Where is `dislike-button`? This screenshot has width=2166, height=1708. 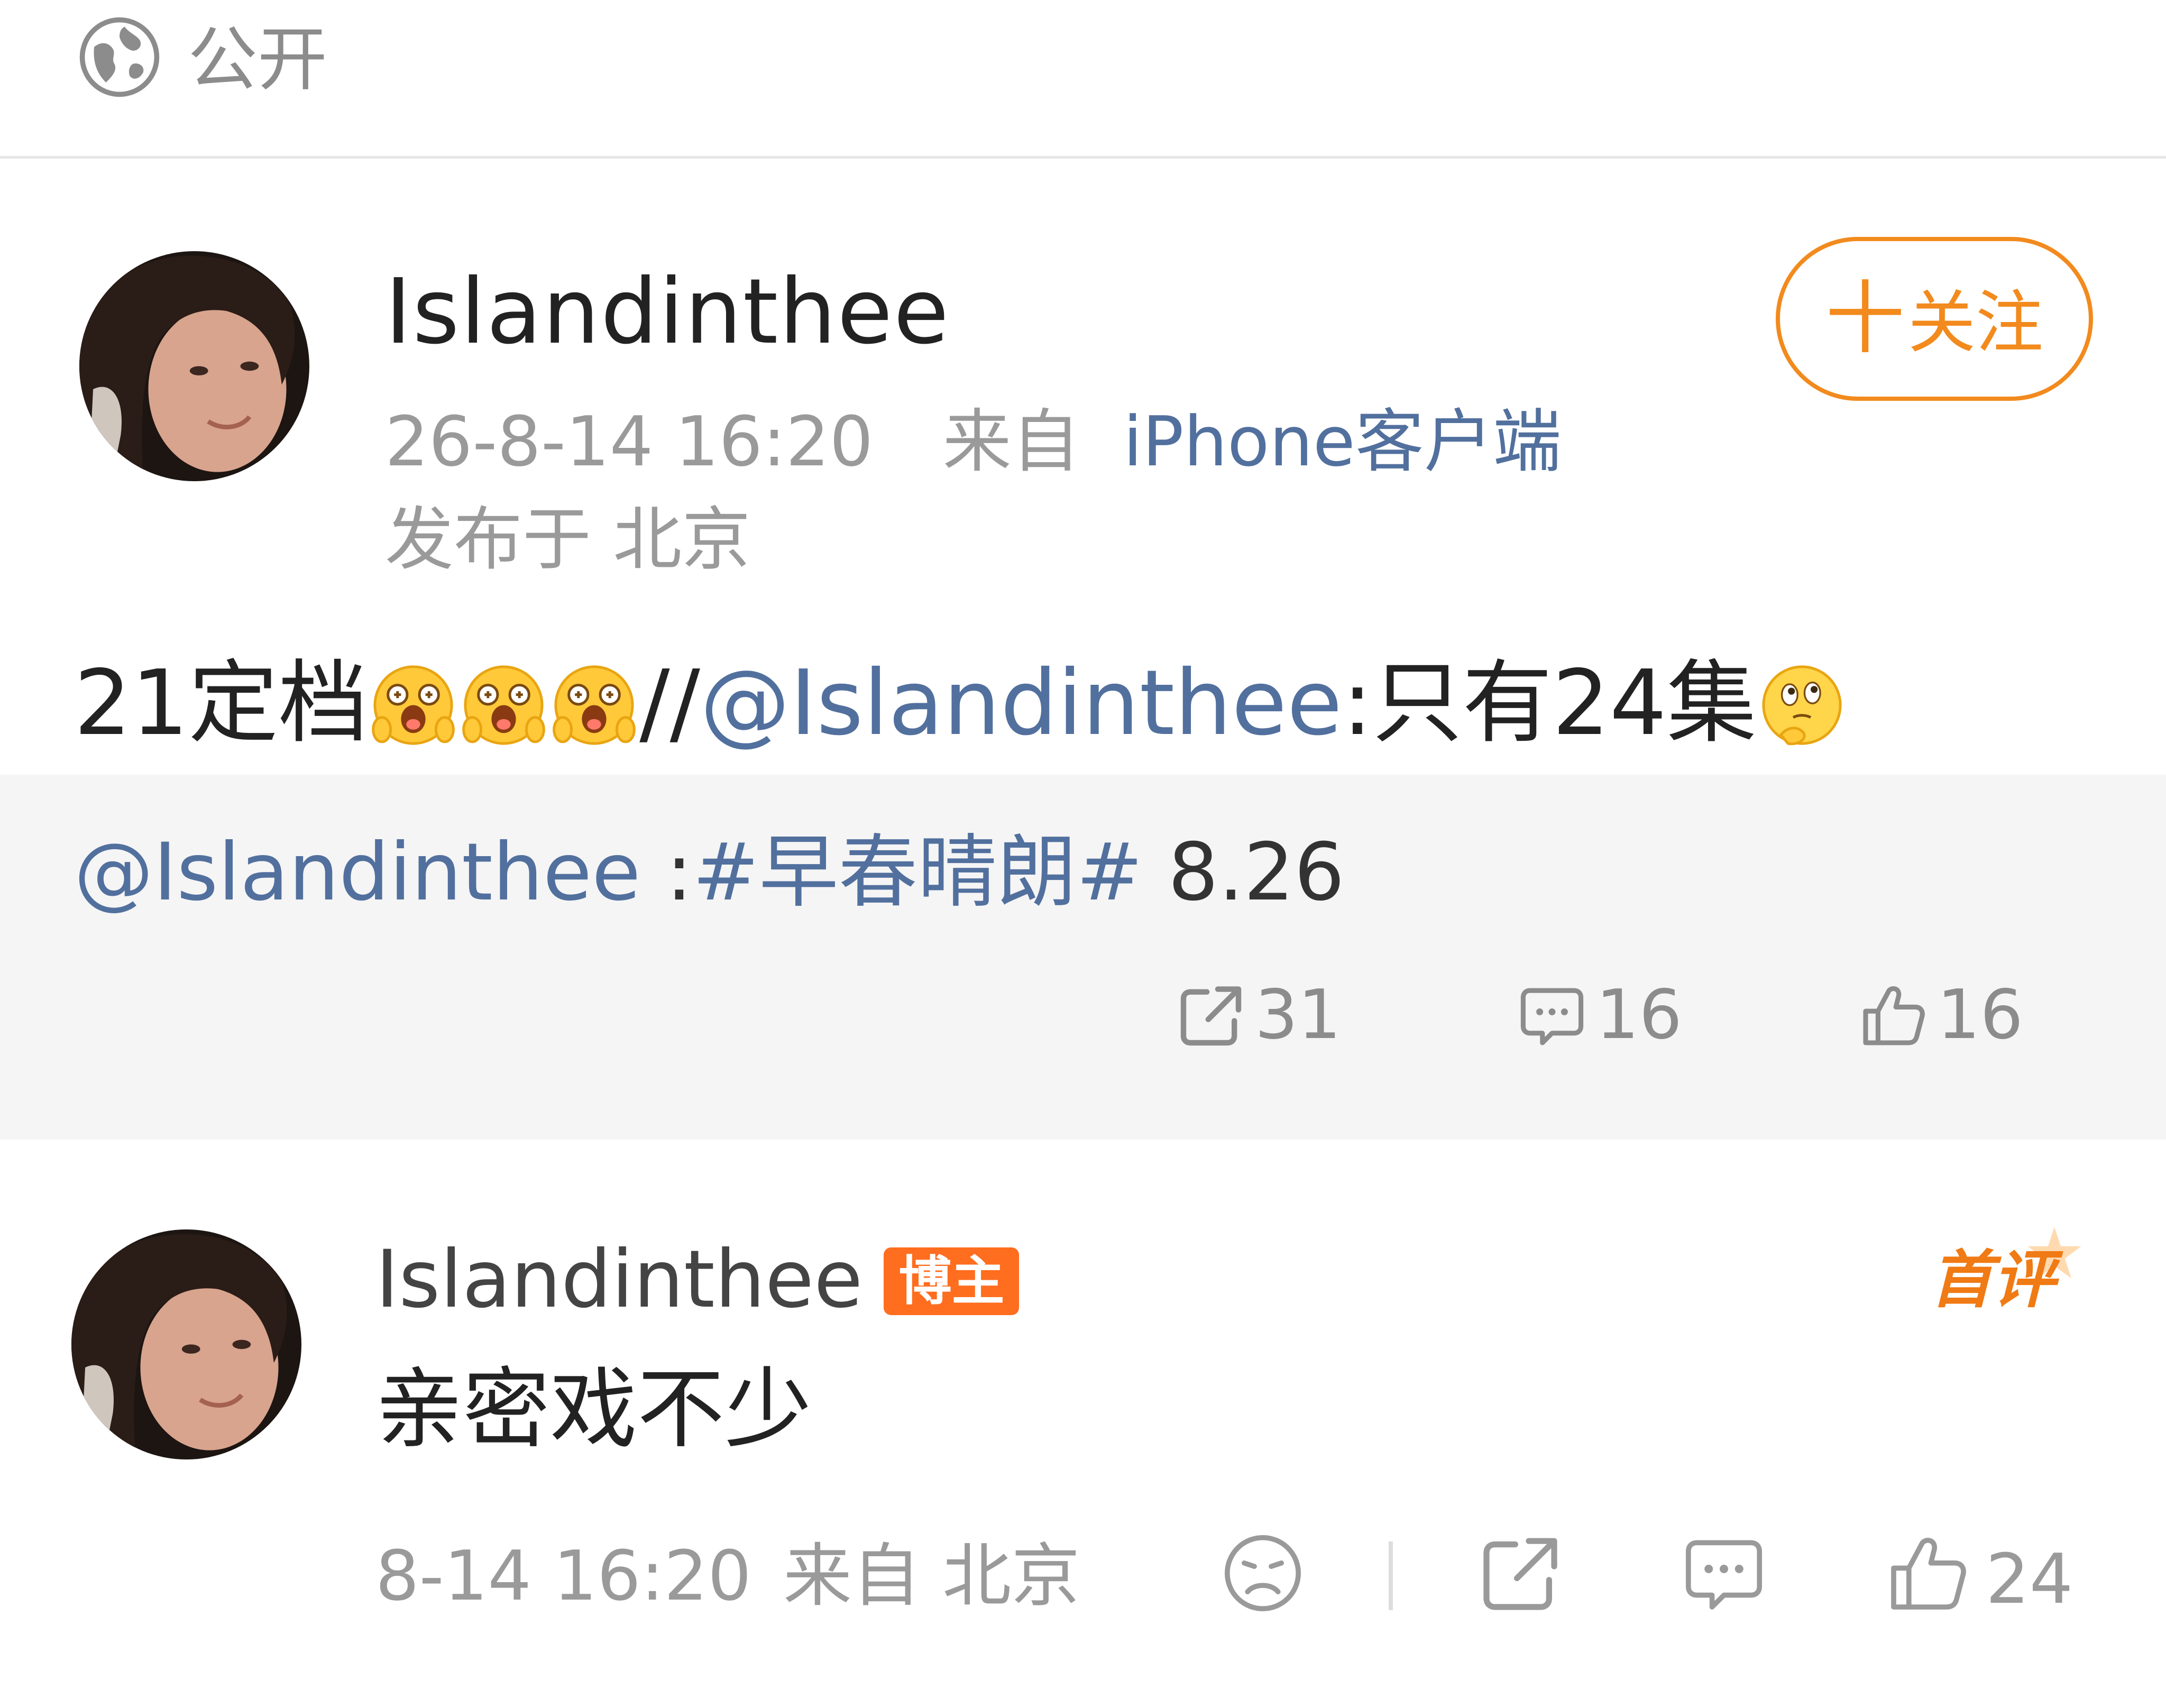
dislike-button is located at coordinates (1262, 1576).